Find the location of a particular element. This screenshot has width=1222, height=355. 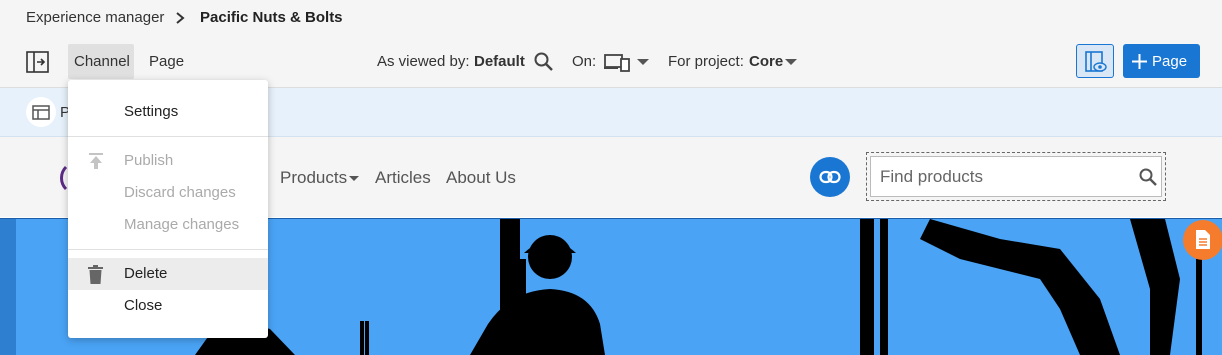

layout-icon is located at coordinates (41, 112).